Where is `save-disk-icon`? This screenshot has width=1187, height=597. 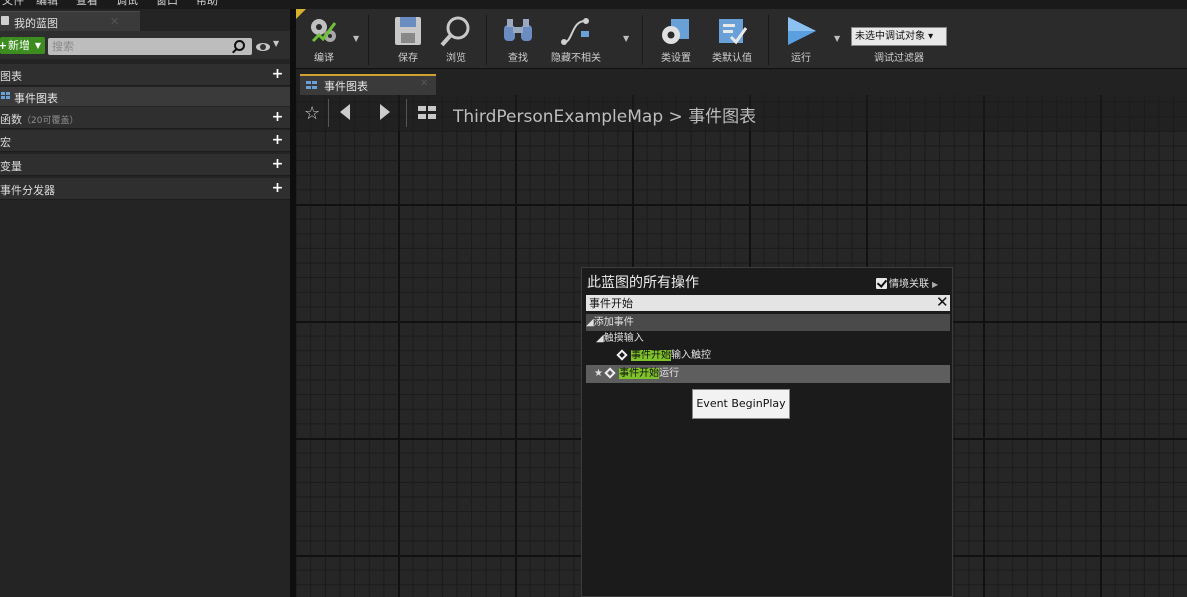
save-disk-icon is located at coordinates (408, 31).